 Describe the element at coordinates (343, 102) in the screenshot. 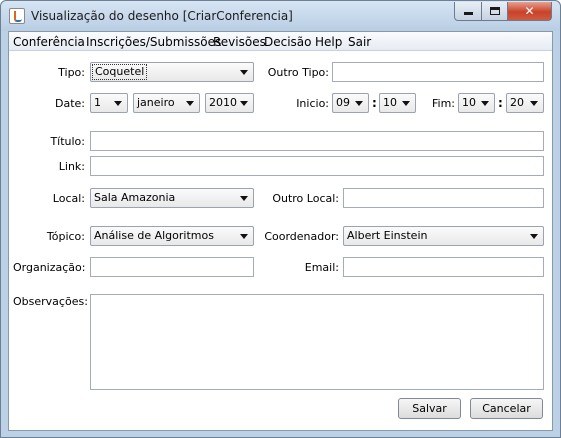

I see `inicio-hour-value: 09` at that location.